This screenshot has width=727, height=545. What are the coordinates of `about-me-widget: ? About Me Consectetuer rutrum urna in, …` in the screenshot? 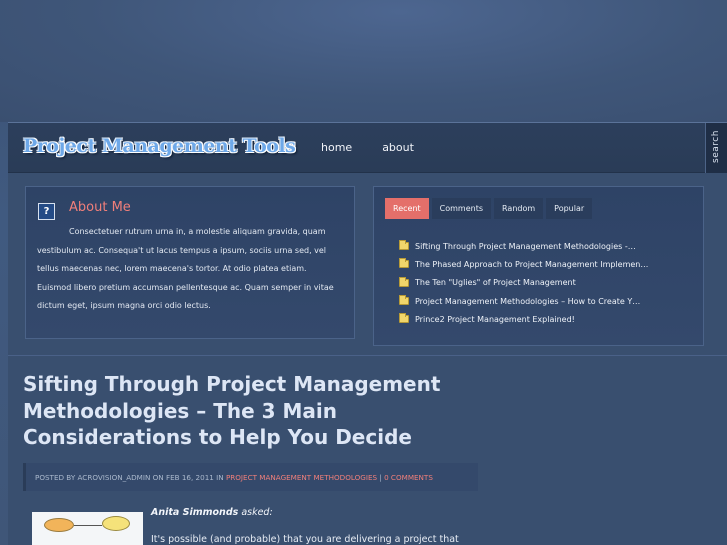 It's located at (190, 262).